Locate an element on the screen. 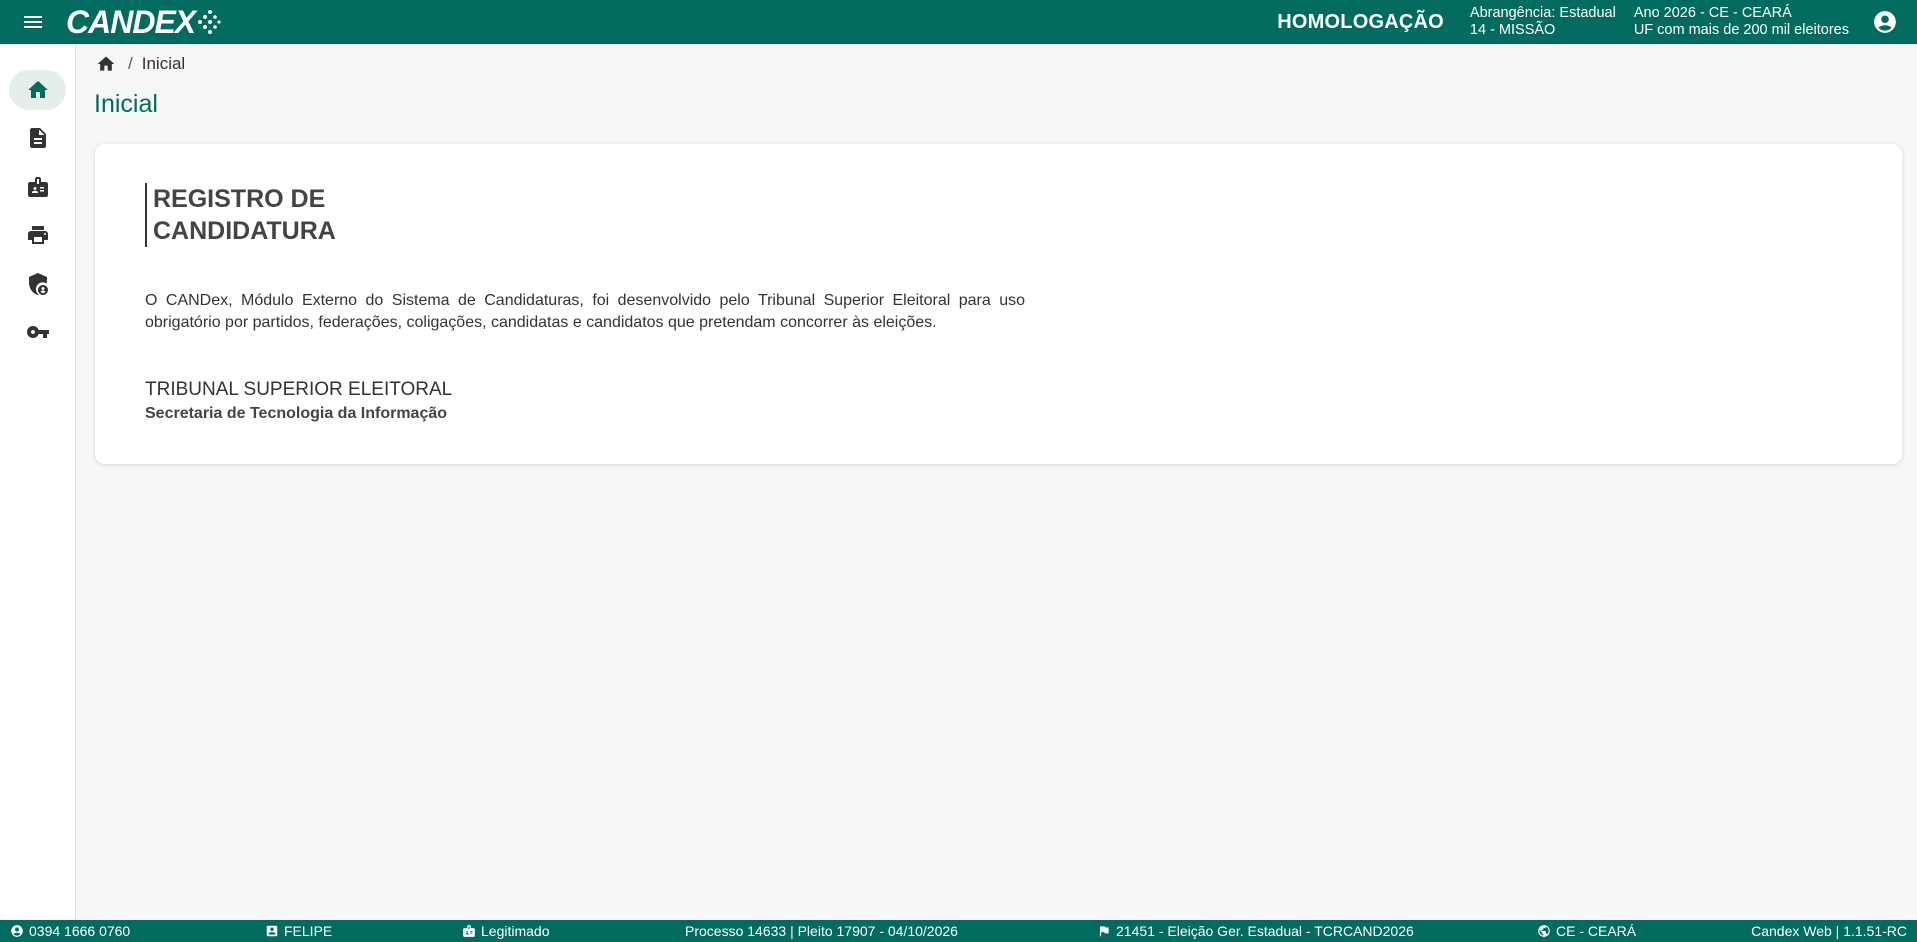 Image resolution: width=1917 pixels, height=942 pixels. sidebar-item-print is located at coordinates (37, 235).